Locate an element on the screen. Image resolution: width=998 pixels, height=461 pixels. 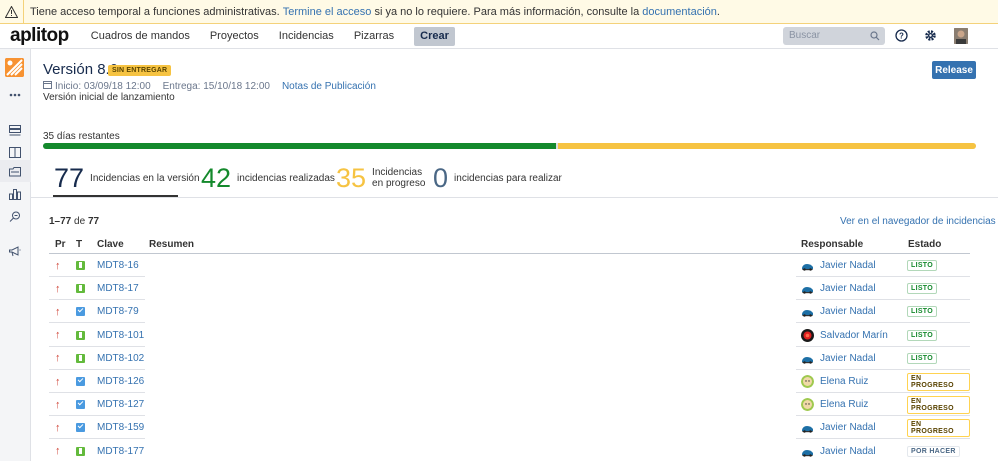
issue-key-link: MDT8-79 is located at coordinates (118, 311).